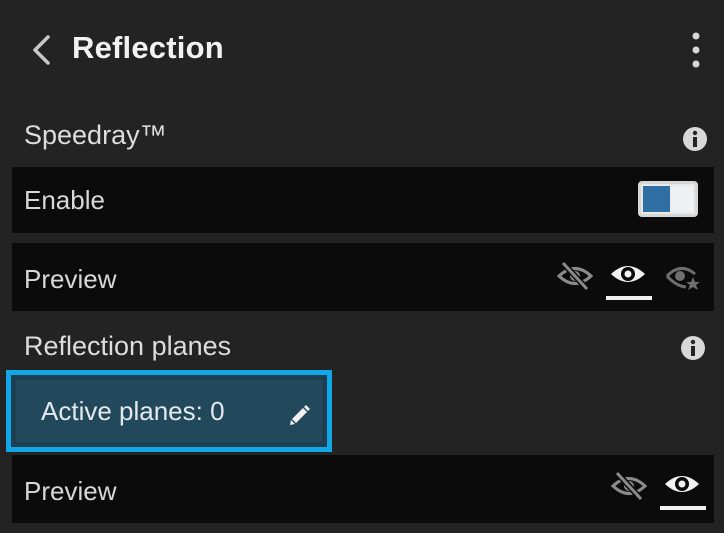  Describe the element at coordinates (683, 276) in the screenshot. I see `eye-star-icon` at that location.